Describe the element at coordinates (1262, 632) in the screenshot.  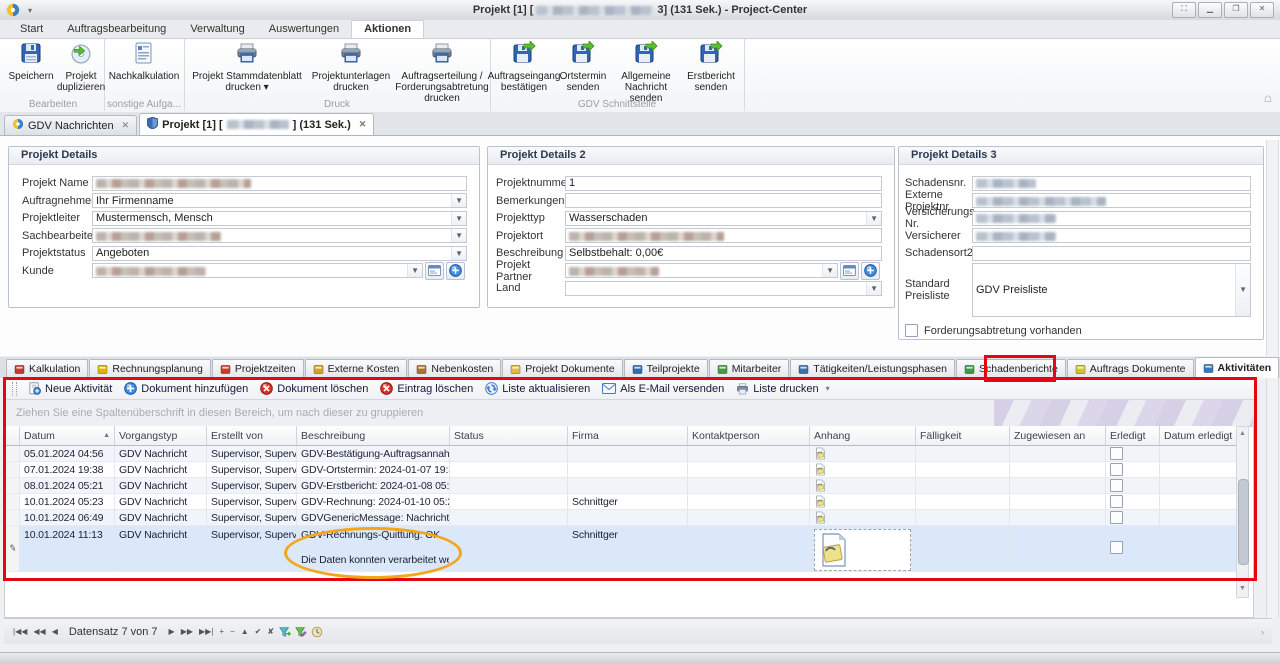
I see `nav-scroll-right-icon: ›` at that location.